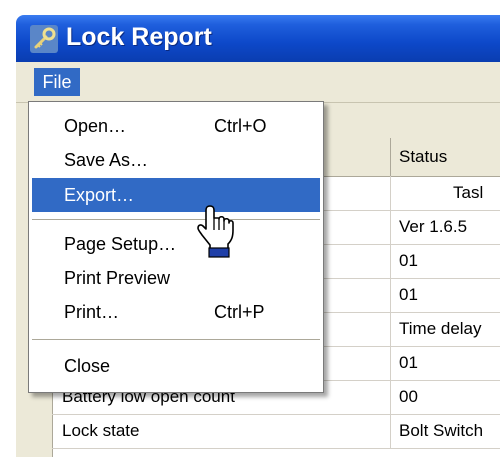 The height and width of the screenshot is (457, 500). What do you see at coordinates (445, 397) in the screenshot?
I see `row-status: 00` at bounding box center [445, 397].